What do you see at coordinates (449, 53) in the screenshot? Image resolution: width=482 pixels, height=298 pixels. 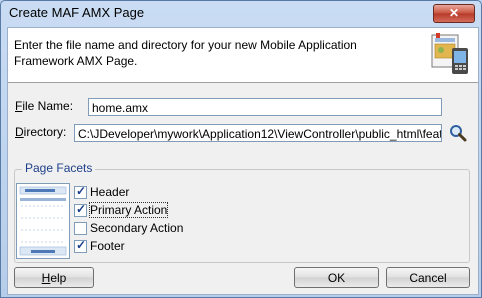 I see `amx-page-icon` at bounding box center [449, 53].